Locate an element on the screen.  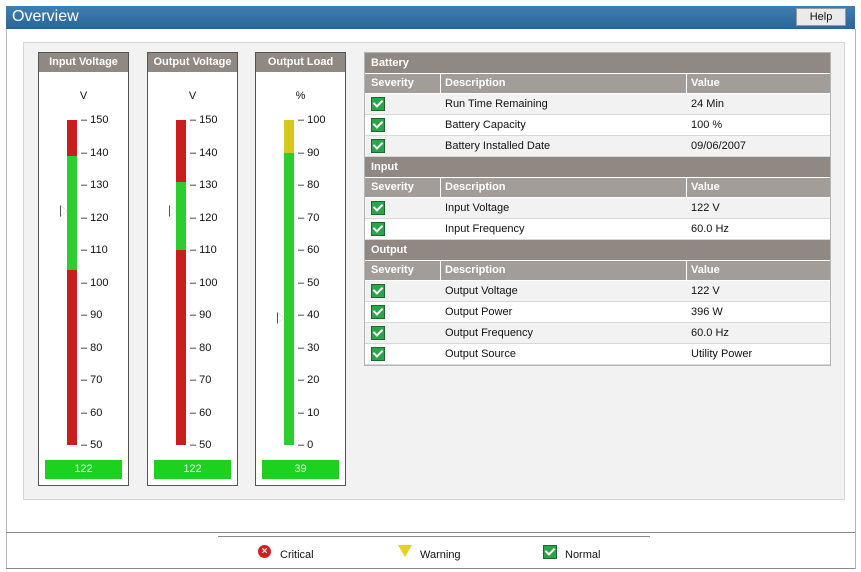
scale-tick: – 20 is located at coordinates (309, 380).